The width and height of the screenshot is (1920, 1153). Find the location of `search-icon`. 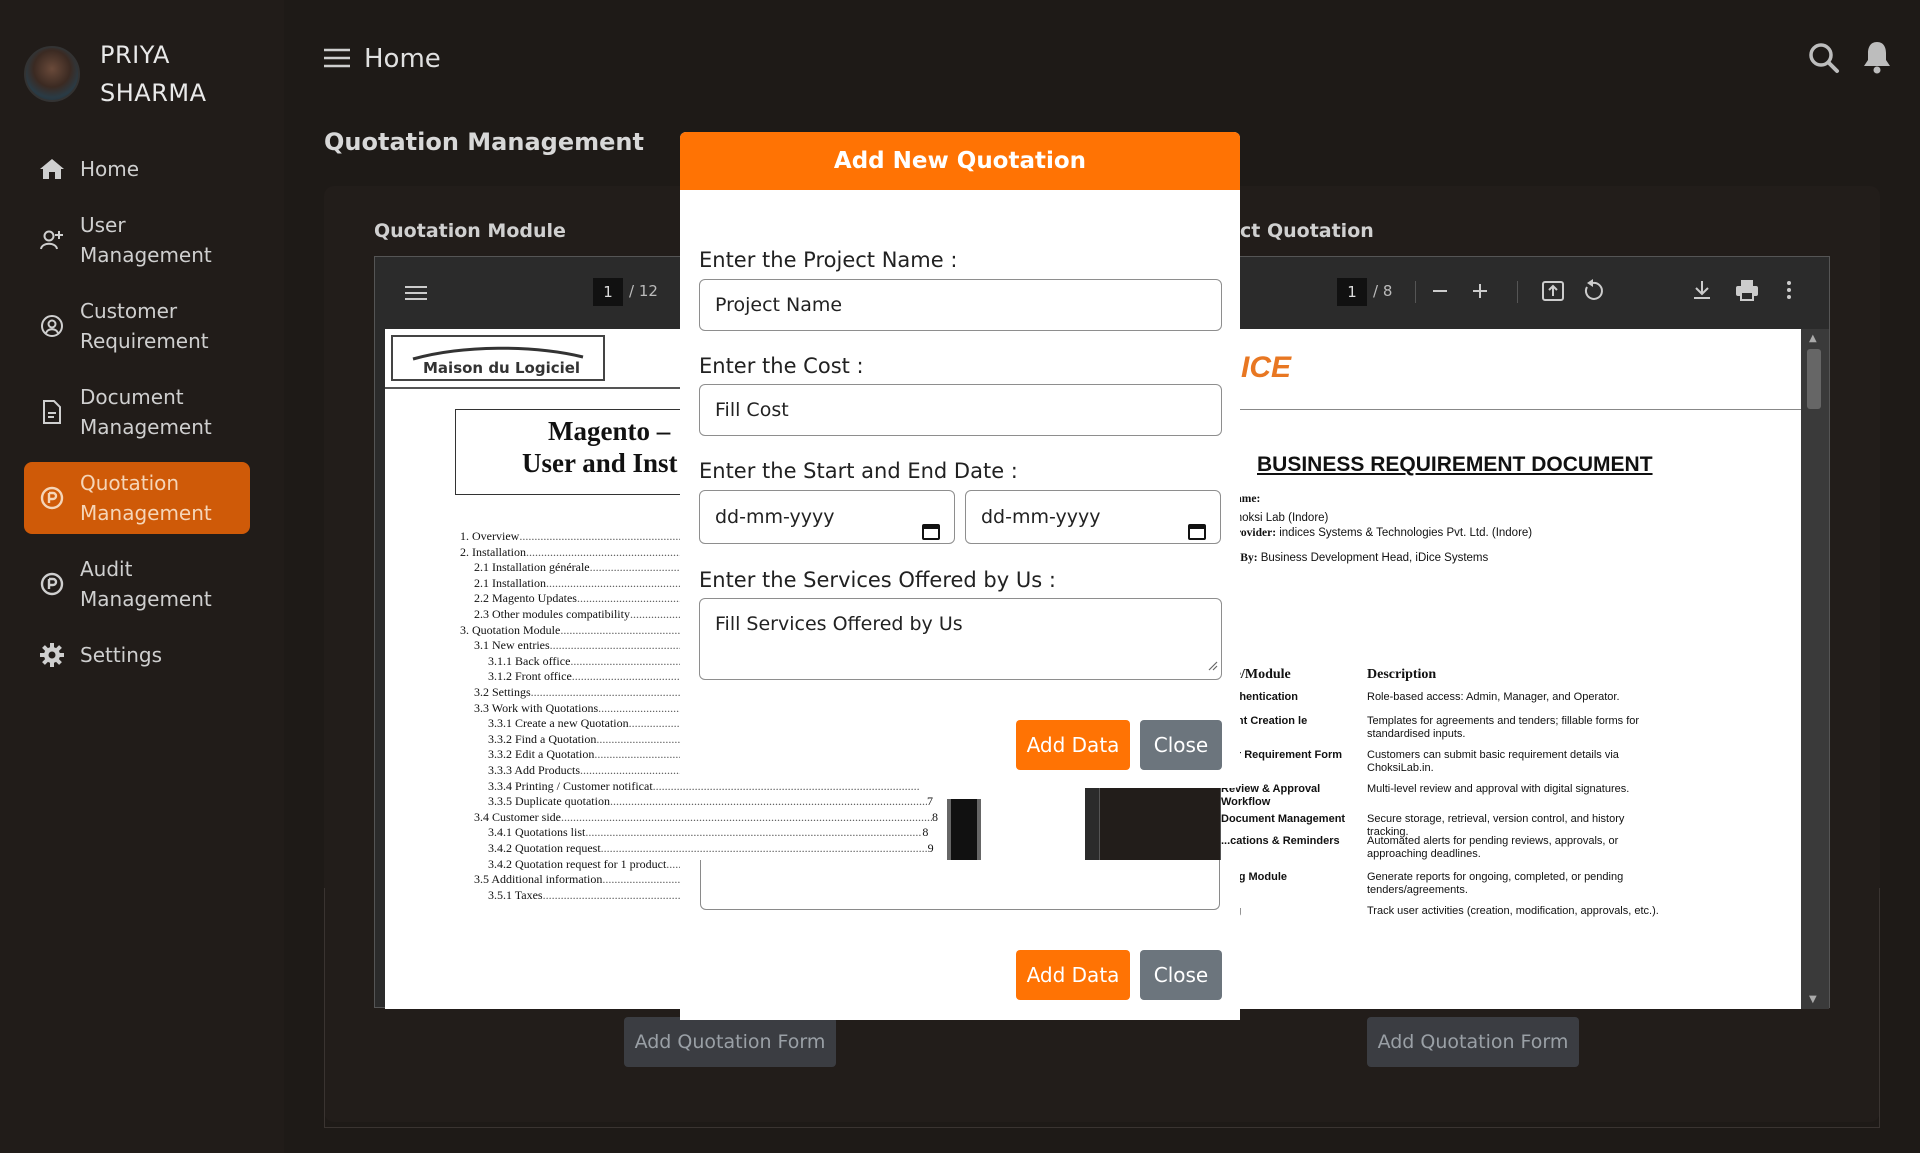

search-icon is located at coordinates (1824, 60).